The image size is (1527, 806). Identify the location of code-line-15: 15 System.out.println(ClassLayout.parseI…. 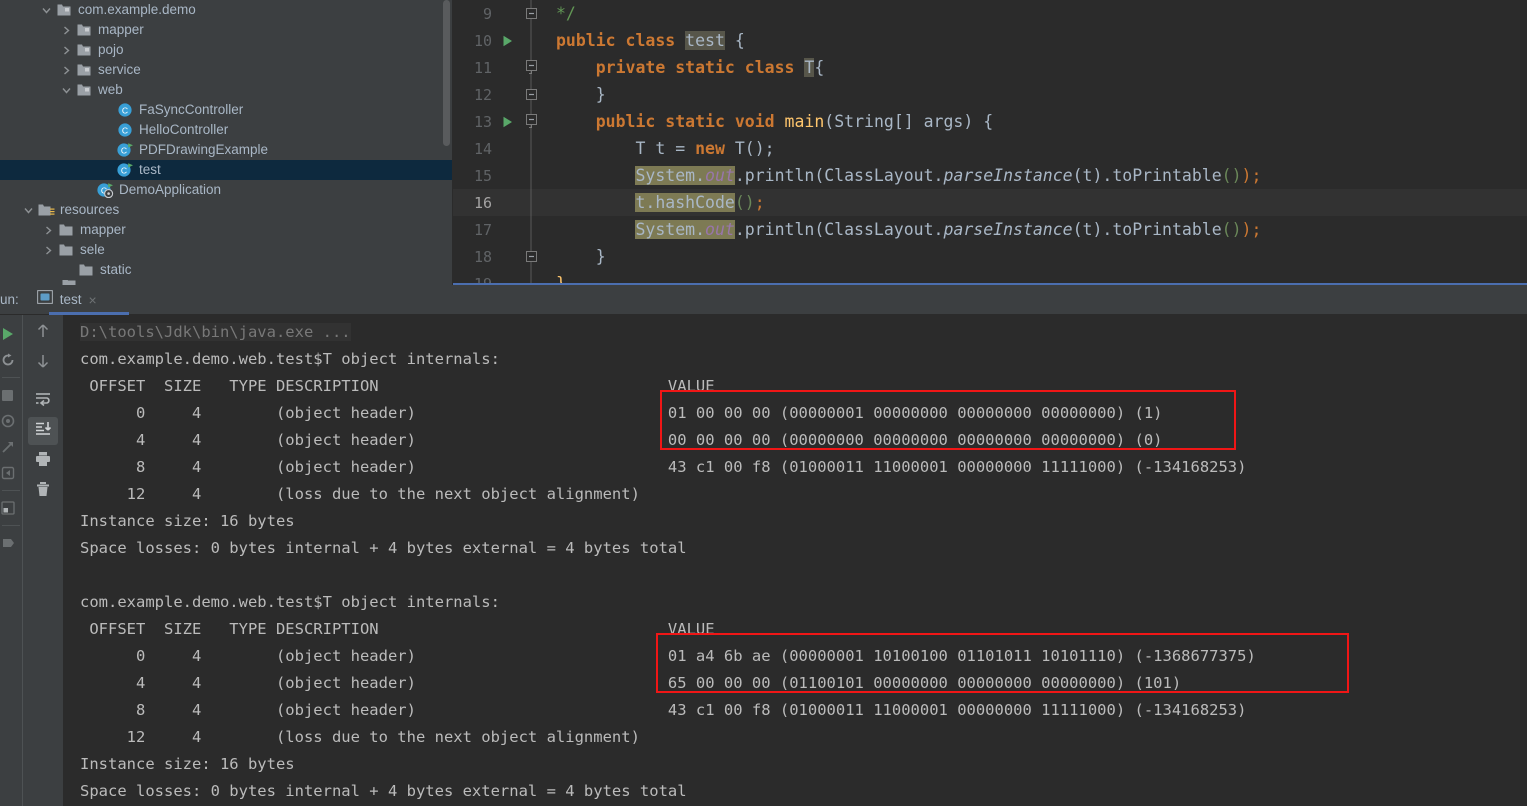
(990, 175).